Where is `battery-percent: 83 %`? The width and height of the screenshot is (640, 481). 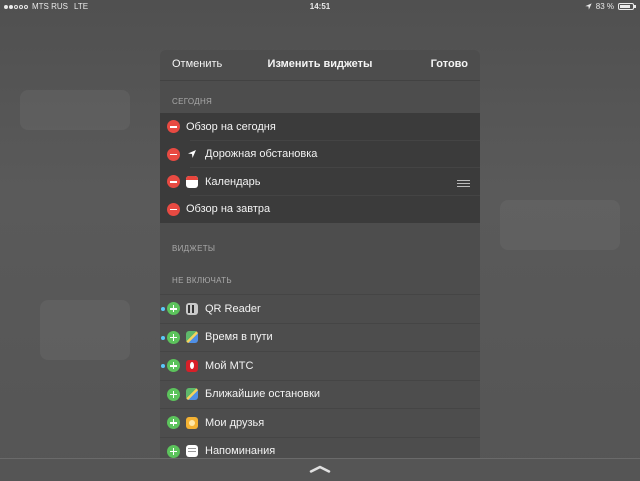 battery-percent: 83 % is located at coordinates (604, 6).